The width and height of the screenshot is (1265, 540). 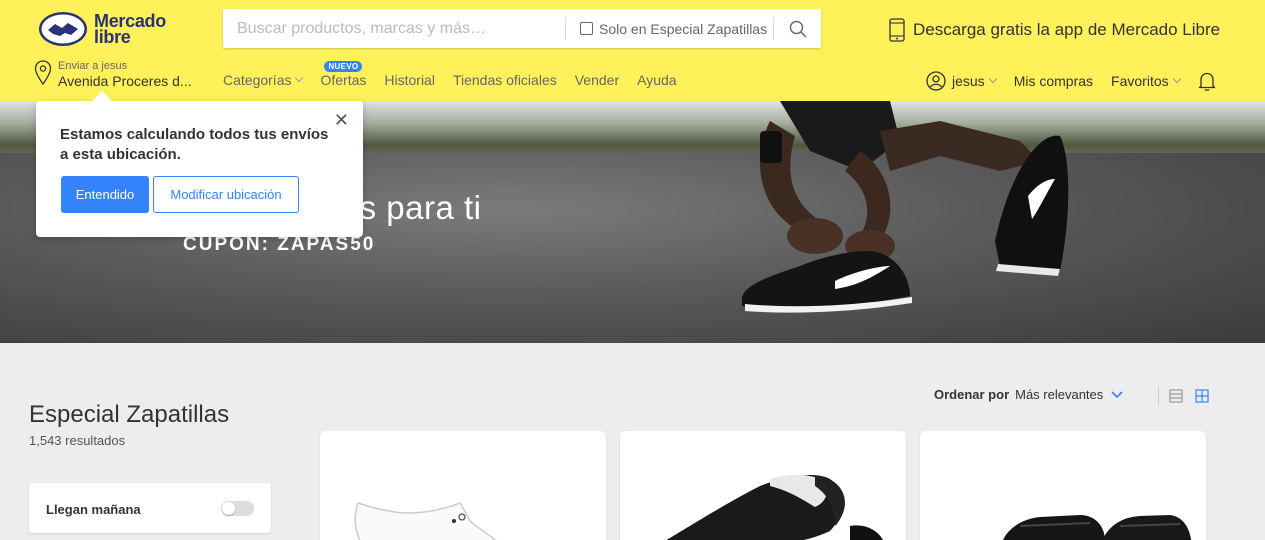 What do you see at coordinates (130, 29) in the screenshot?
I see `logo-wordmark: mercado libre` at bounding box center [130, 29].